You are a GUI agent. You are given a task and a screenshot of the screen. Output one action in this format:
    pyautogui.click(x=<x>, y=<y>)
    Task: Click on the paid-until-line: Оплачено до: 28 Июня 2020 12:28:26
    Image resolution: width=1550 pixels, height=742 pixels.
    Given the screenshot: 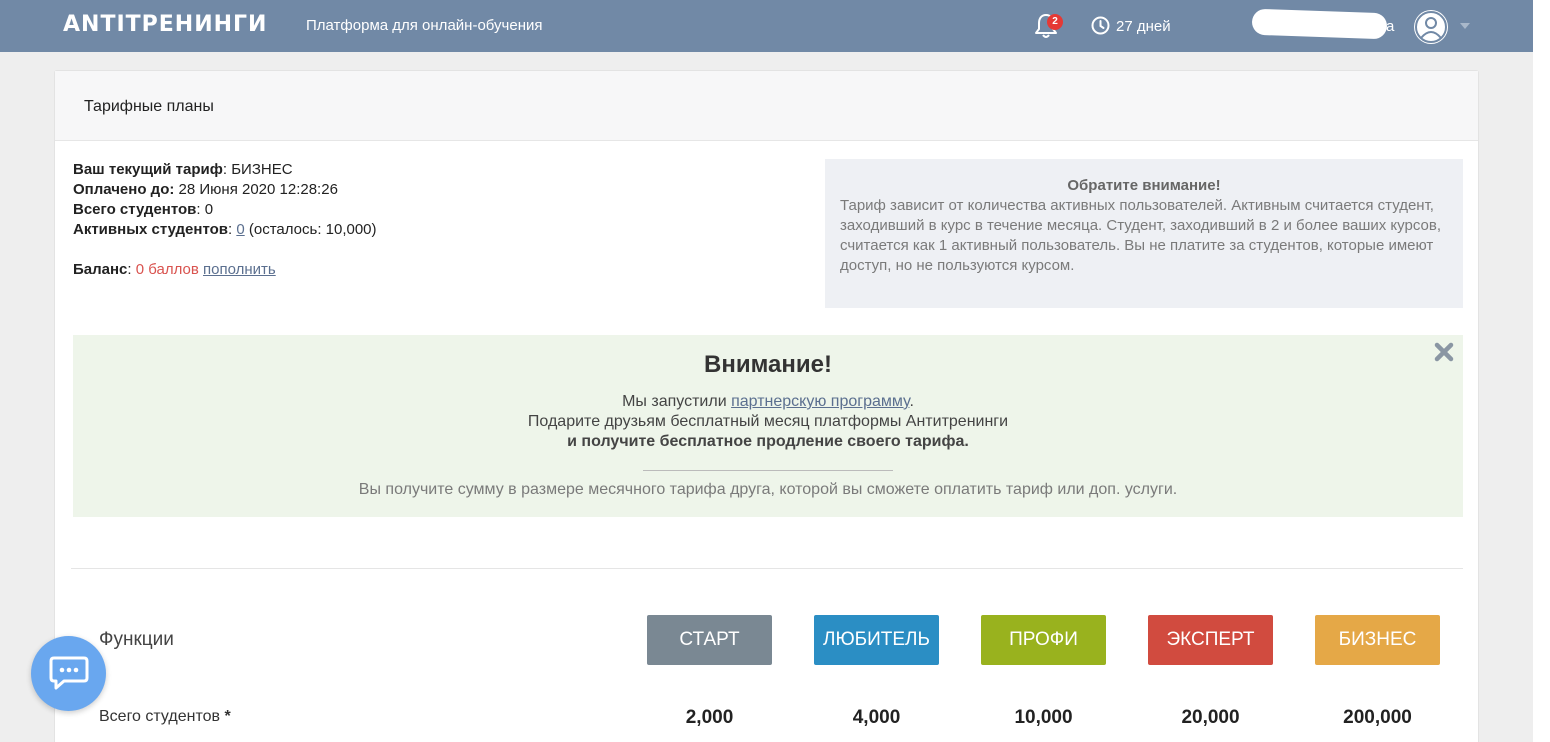 What is the action you would take?
    pyautogui.click(x=225, y=190)
    